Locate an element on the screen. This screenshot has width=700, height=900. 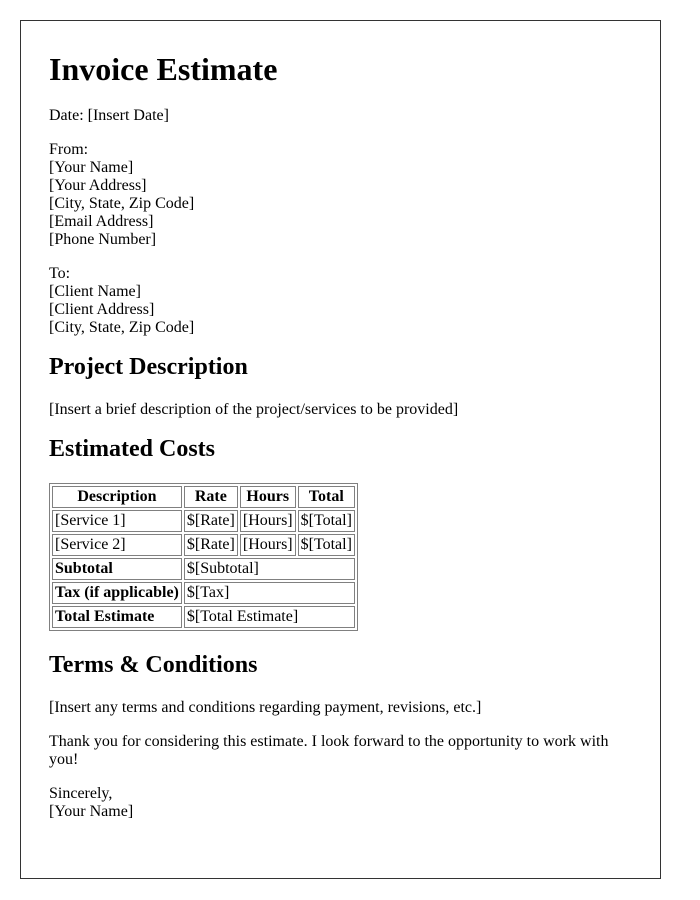
terms-heading: Terms & Conditions is located at coordinates (153, 665).